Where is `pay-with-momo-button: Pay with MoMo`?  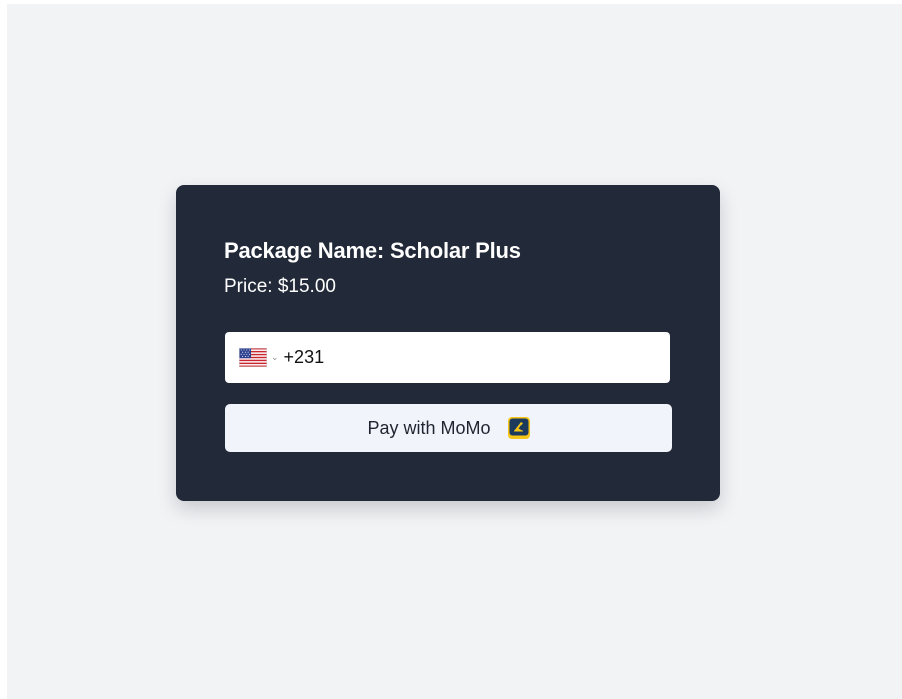
pay-with-momo-button: Pay with MoMo is located at coordinates (448, 428).